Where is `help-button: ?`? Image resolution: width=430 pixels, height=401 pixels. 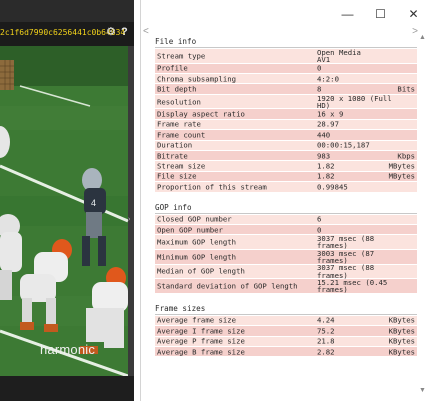
help-button: ? is located at coordinates (124, 32).